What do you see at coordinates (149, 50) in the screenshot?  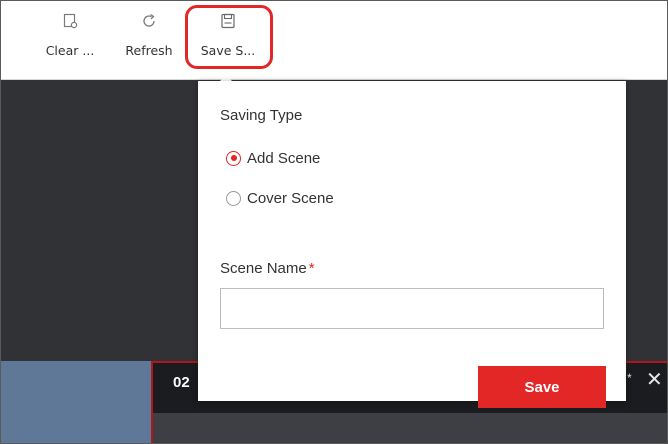 I see `refresh-label: Refresh` at bounding box center [149, 50].